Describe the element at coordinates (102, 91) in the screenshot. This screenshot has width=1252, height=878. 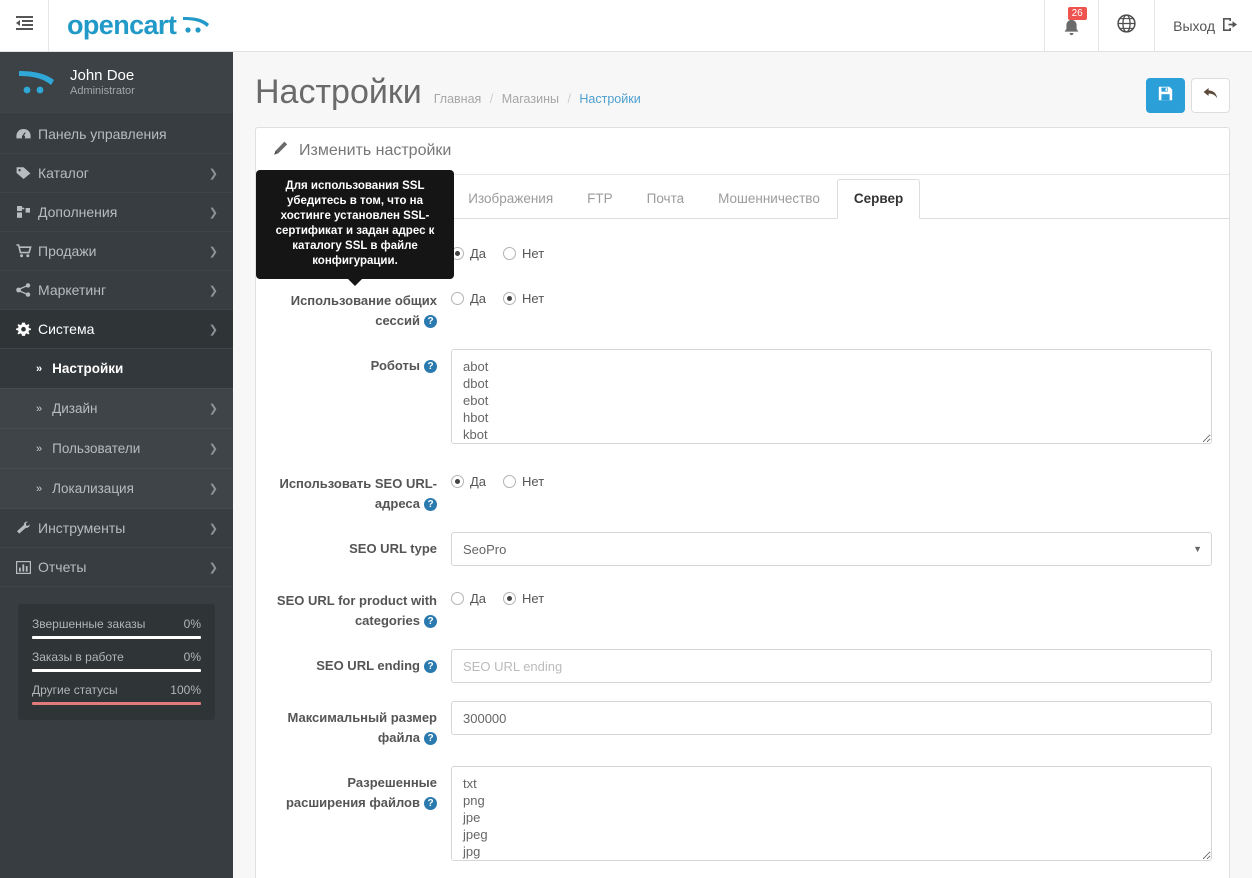
I see `profile-role: Administrator` at that location.